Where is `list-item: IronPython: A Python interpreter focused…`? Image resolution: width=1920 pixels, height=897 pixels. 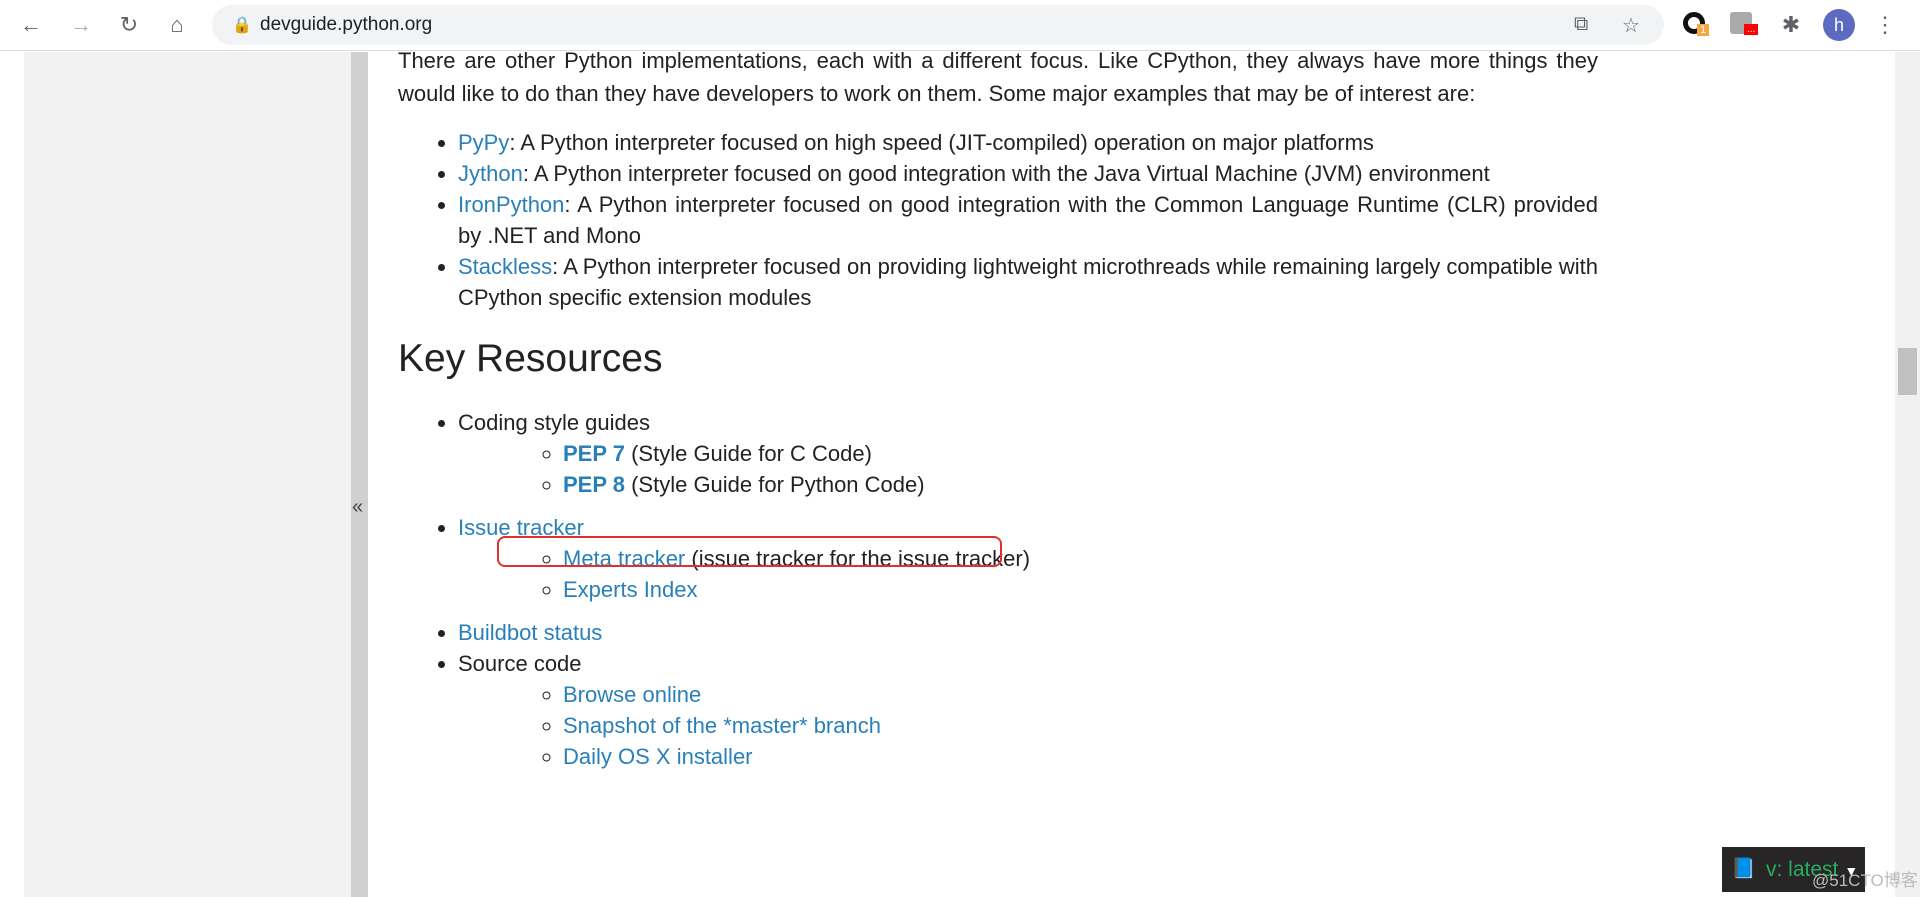 list-item: IronPython: A Python interpreter focused… is located at coordinates (1028, 220).